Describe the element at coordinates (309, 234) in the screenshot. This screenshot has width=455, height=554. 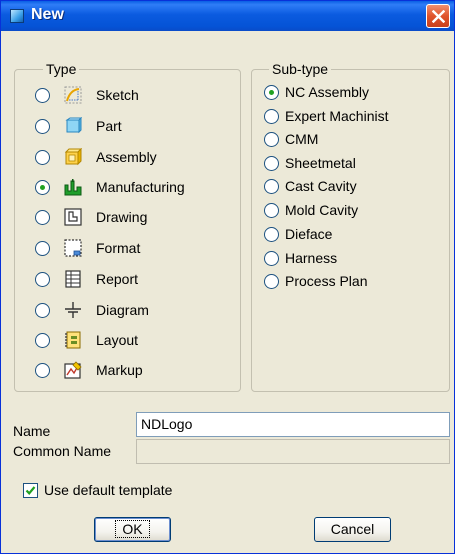
I see `subtype-label-dieface: Dieface` at that location.